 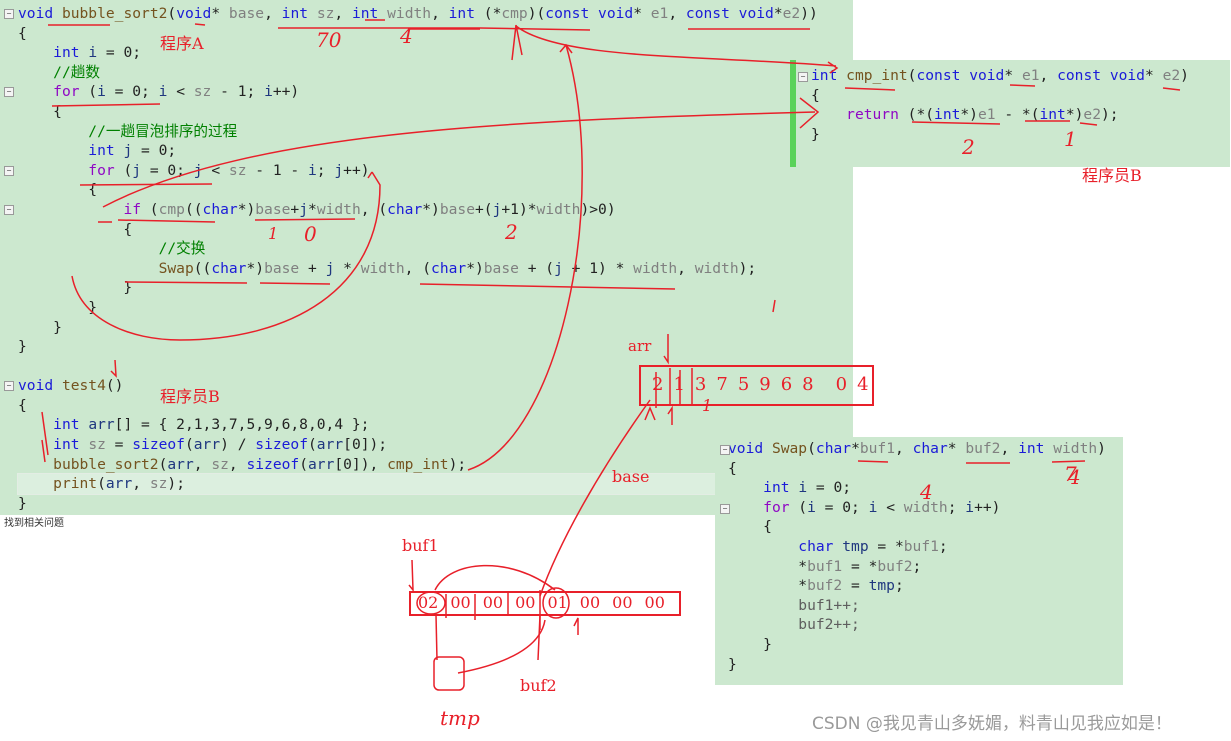 I want to click on array-cell: 5, so click(x=743, y=384).